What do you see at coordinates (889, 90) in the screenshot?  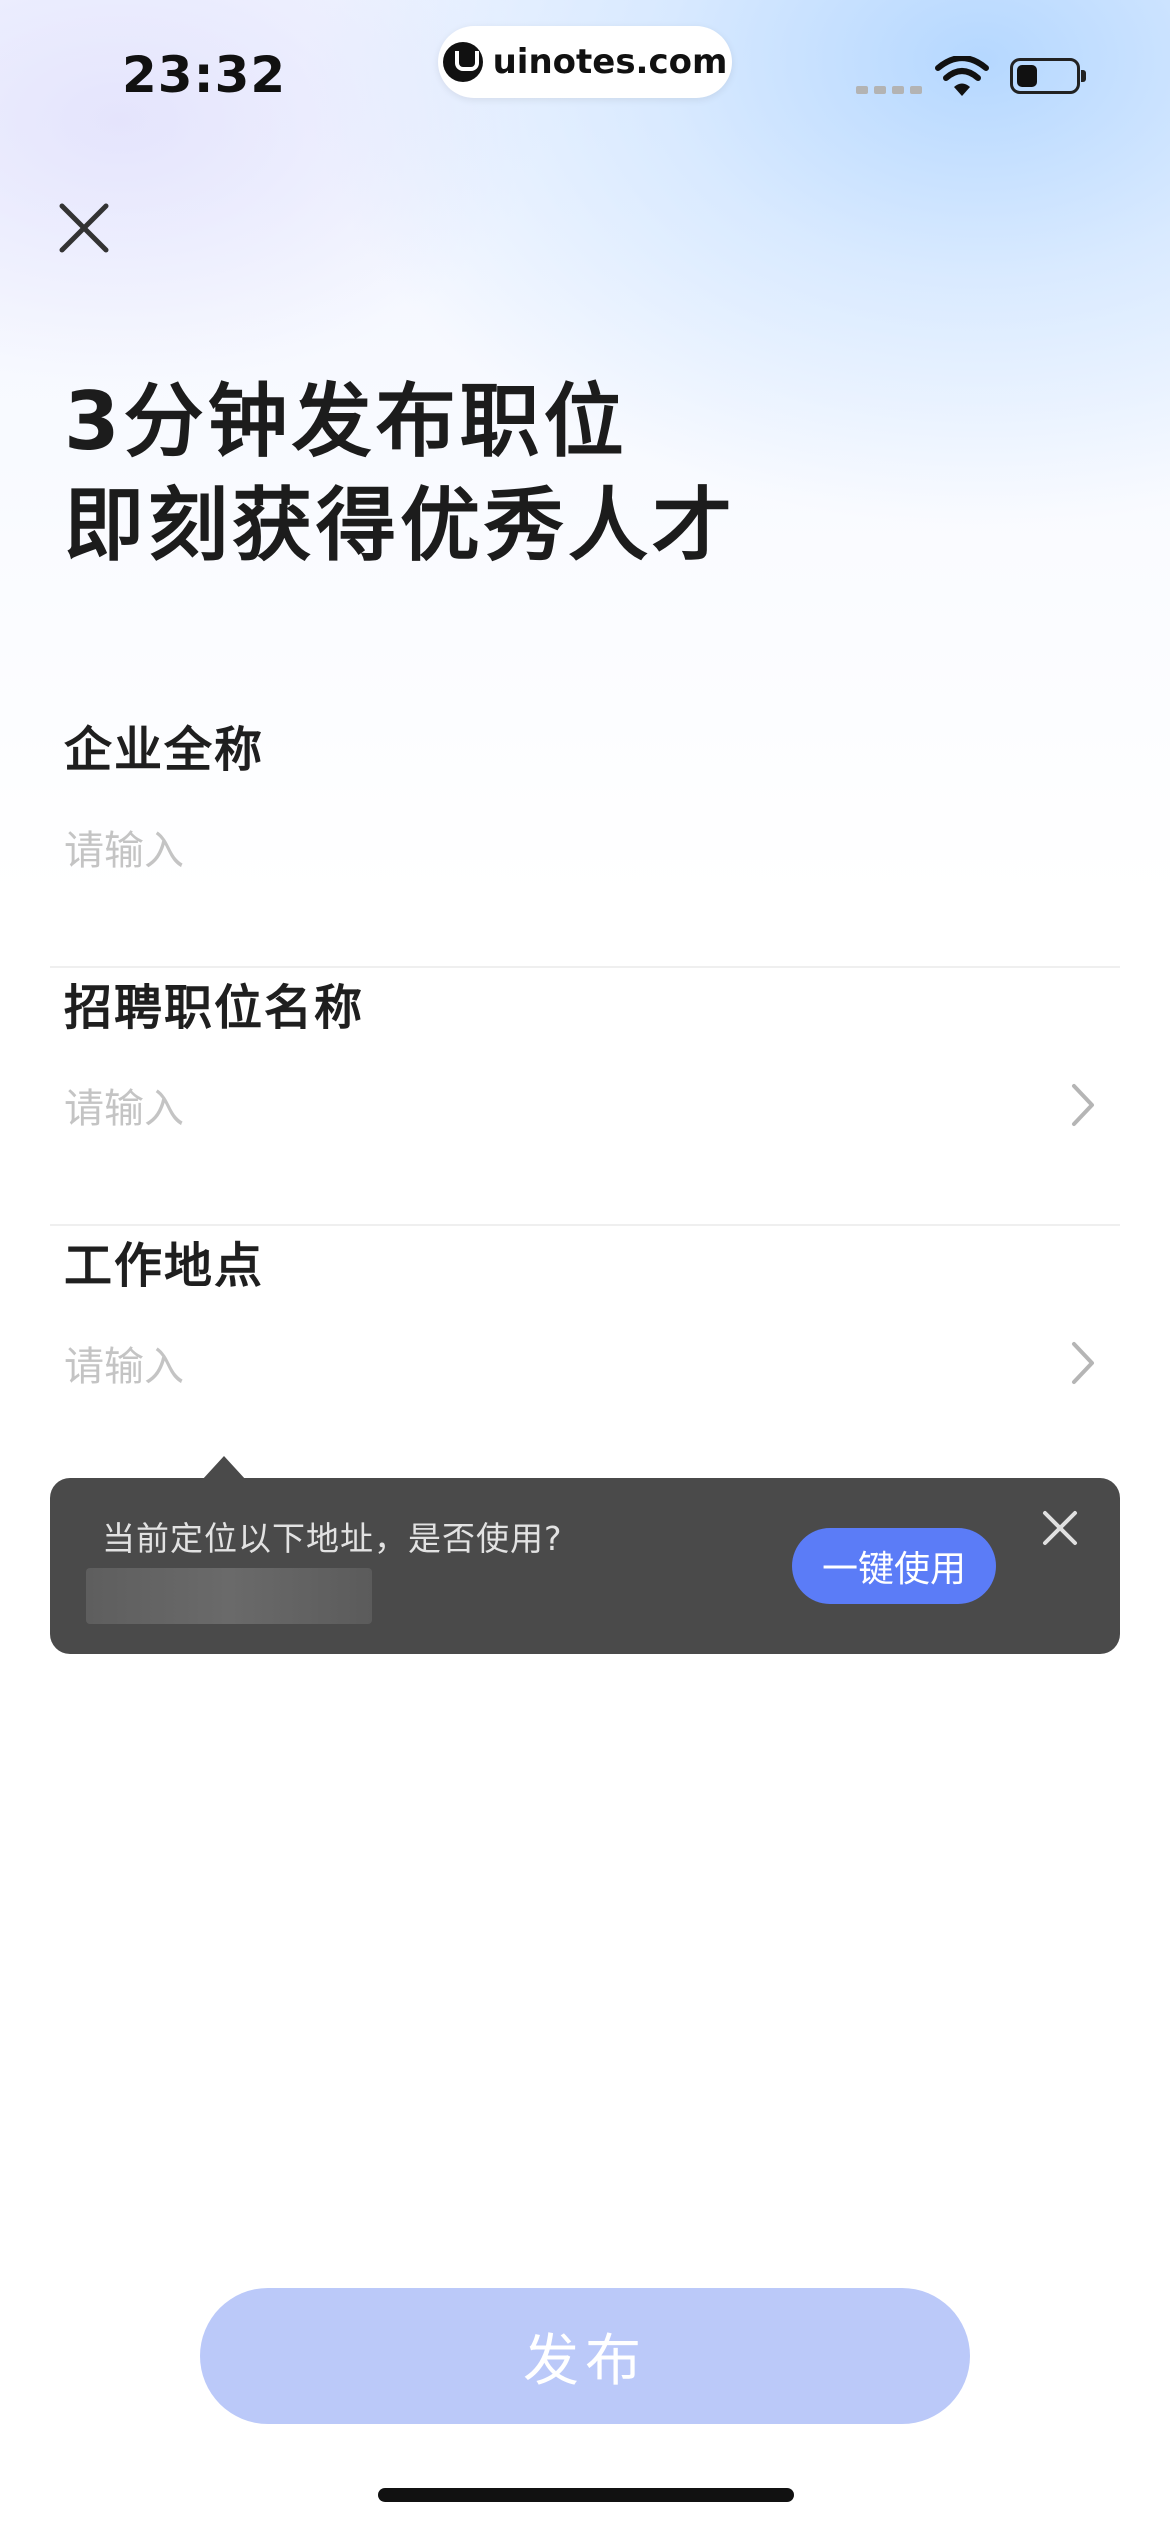 I see `cellular-signal-icon` at bounding box center [889, 90].